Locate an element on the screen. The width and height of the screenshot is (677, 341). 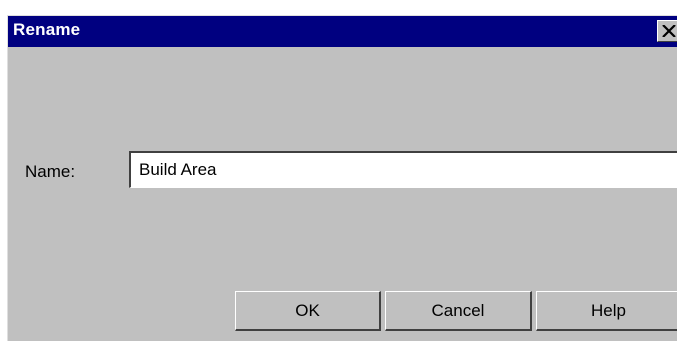
name-input is located at coordinates (403, 169).